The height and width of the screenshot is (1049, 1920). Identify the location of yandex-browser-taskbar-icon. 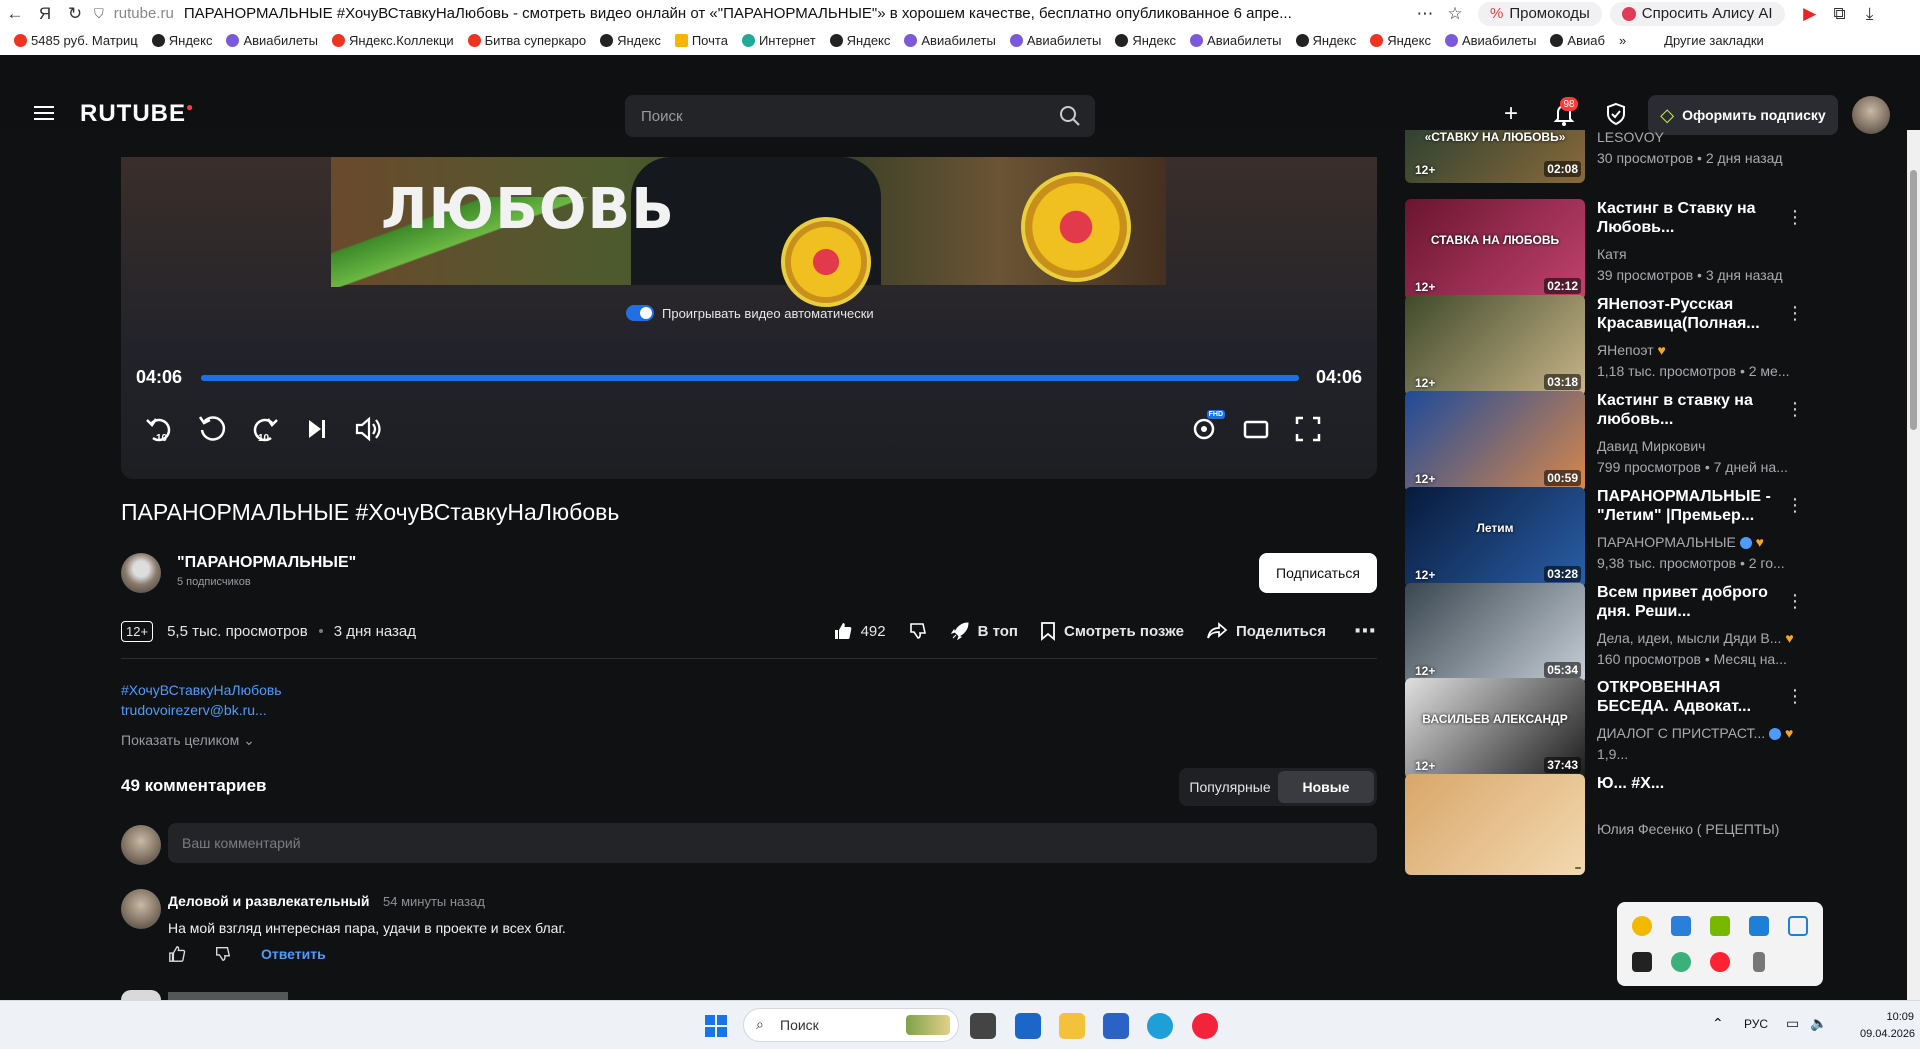
(1205, 1026).